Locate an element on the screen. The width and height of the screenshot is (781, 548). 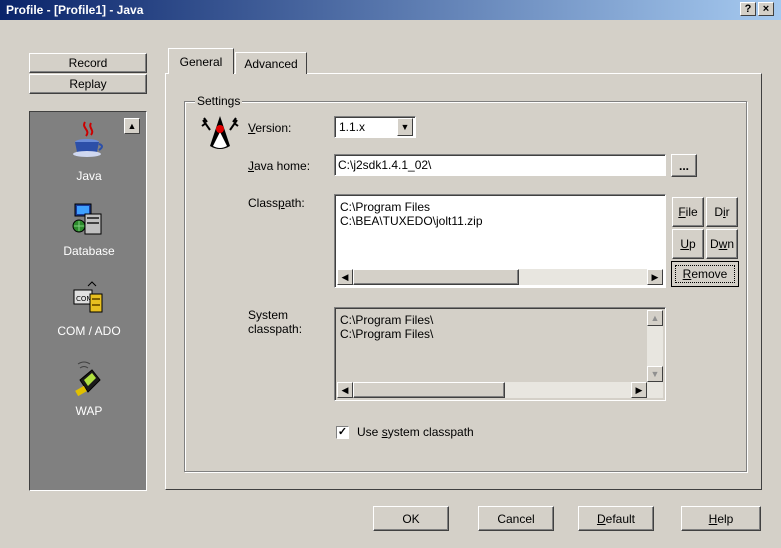
remove-button-focus: Remove is located at coordinates (705, 274).